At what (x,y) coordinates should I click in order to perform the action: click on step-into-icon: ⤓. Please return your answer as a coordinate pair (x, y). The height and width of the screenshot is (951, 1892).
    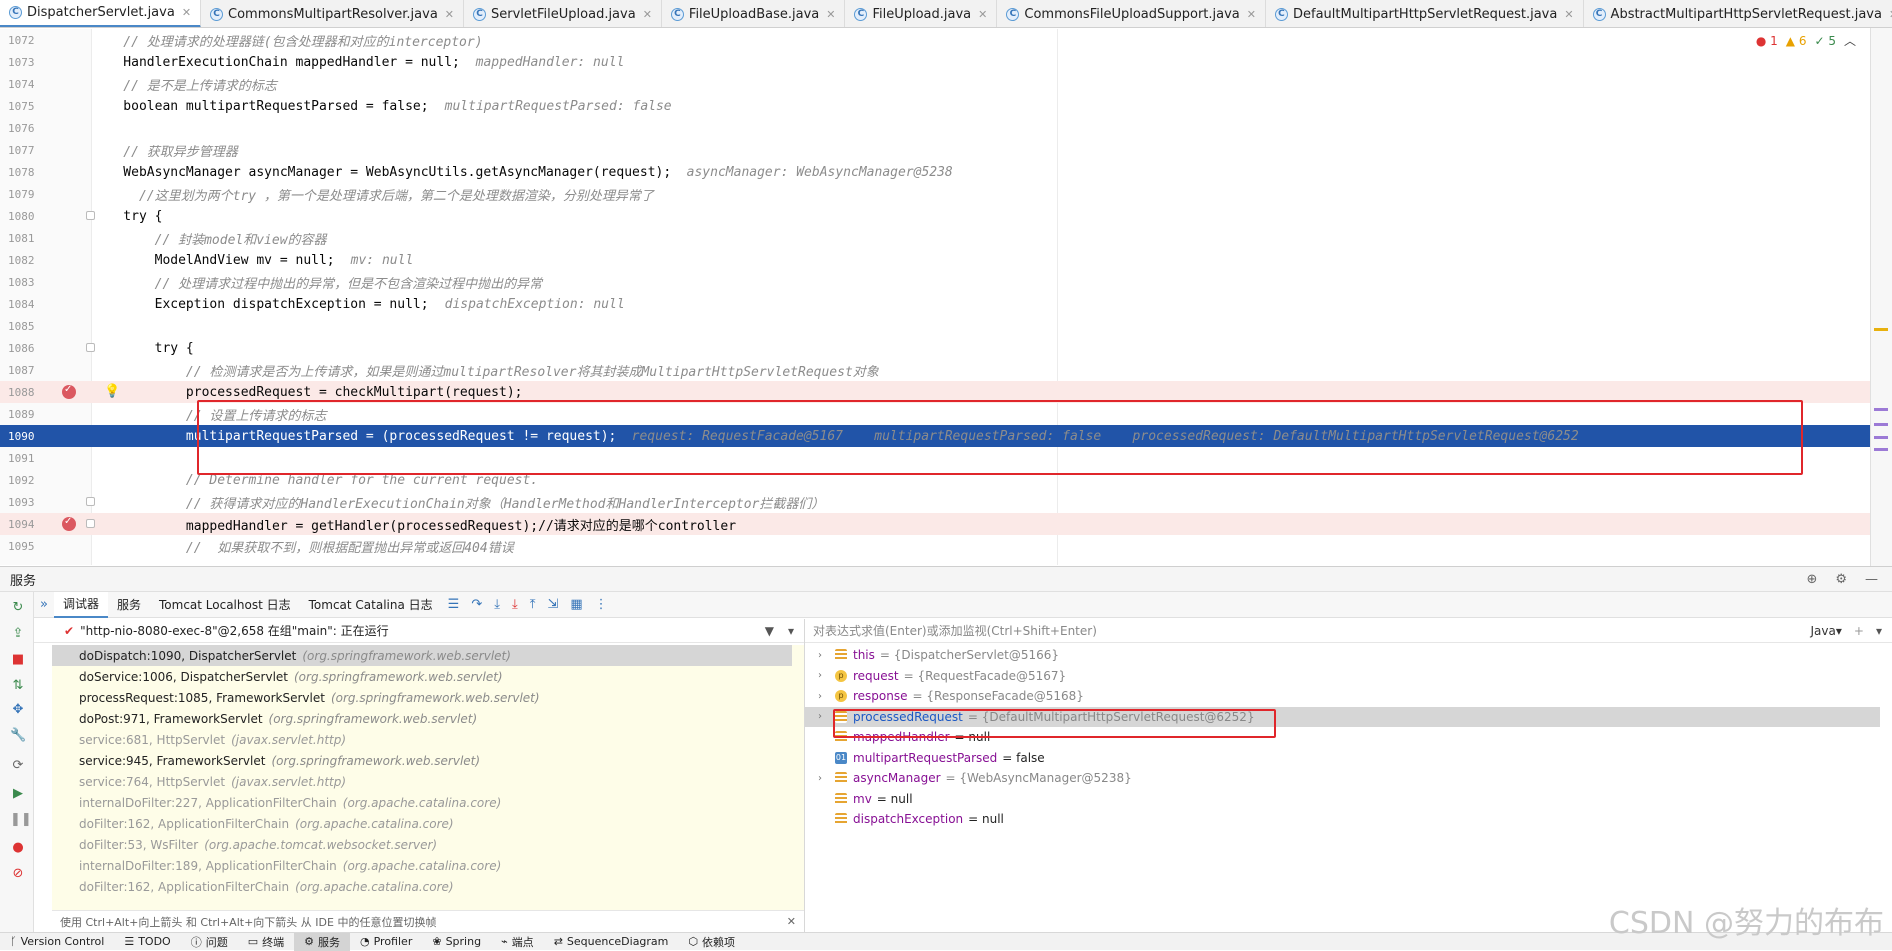
    Looking at the image, I should click on (497, 604).